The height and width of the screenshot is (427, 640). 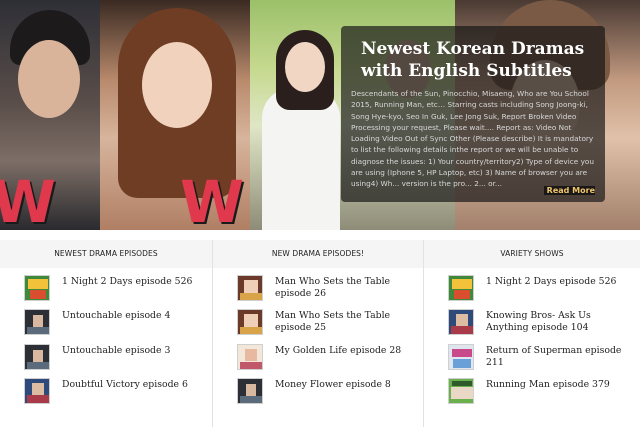 I want to click on list-item: Return of Superman episode 211, so click(x=541, y=357).